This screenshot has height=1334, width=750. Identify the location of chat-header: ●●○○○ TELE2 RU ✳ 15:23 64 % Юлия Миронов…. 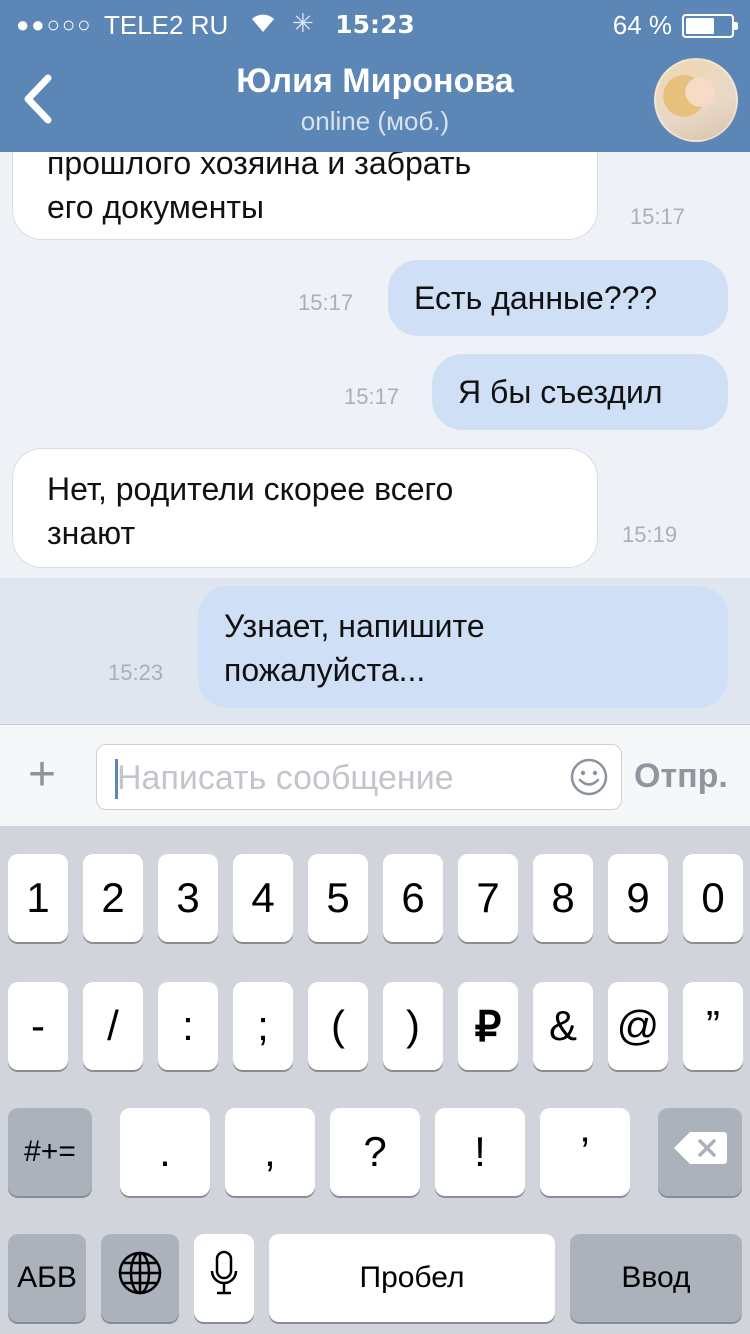
(375, 76).